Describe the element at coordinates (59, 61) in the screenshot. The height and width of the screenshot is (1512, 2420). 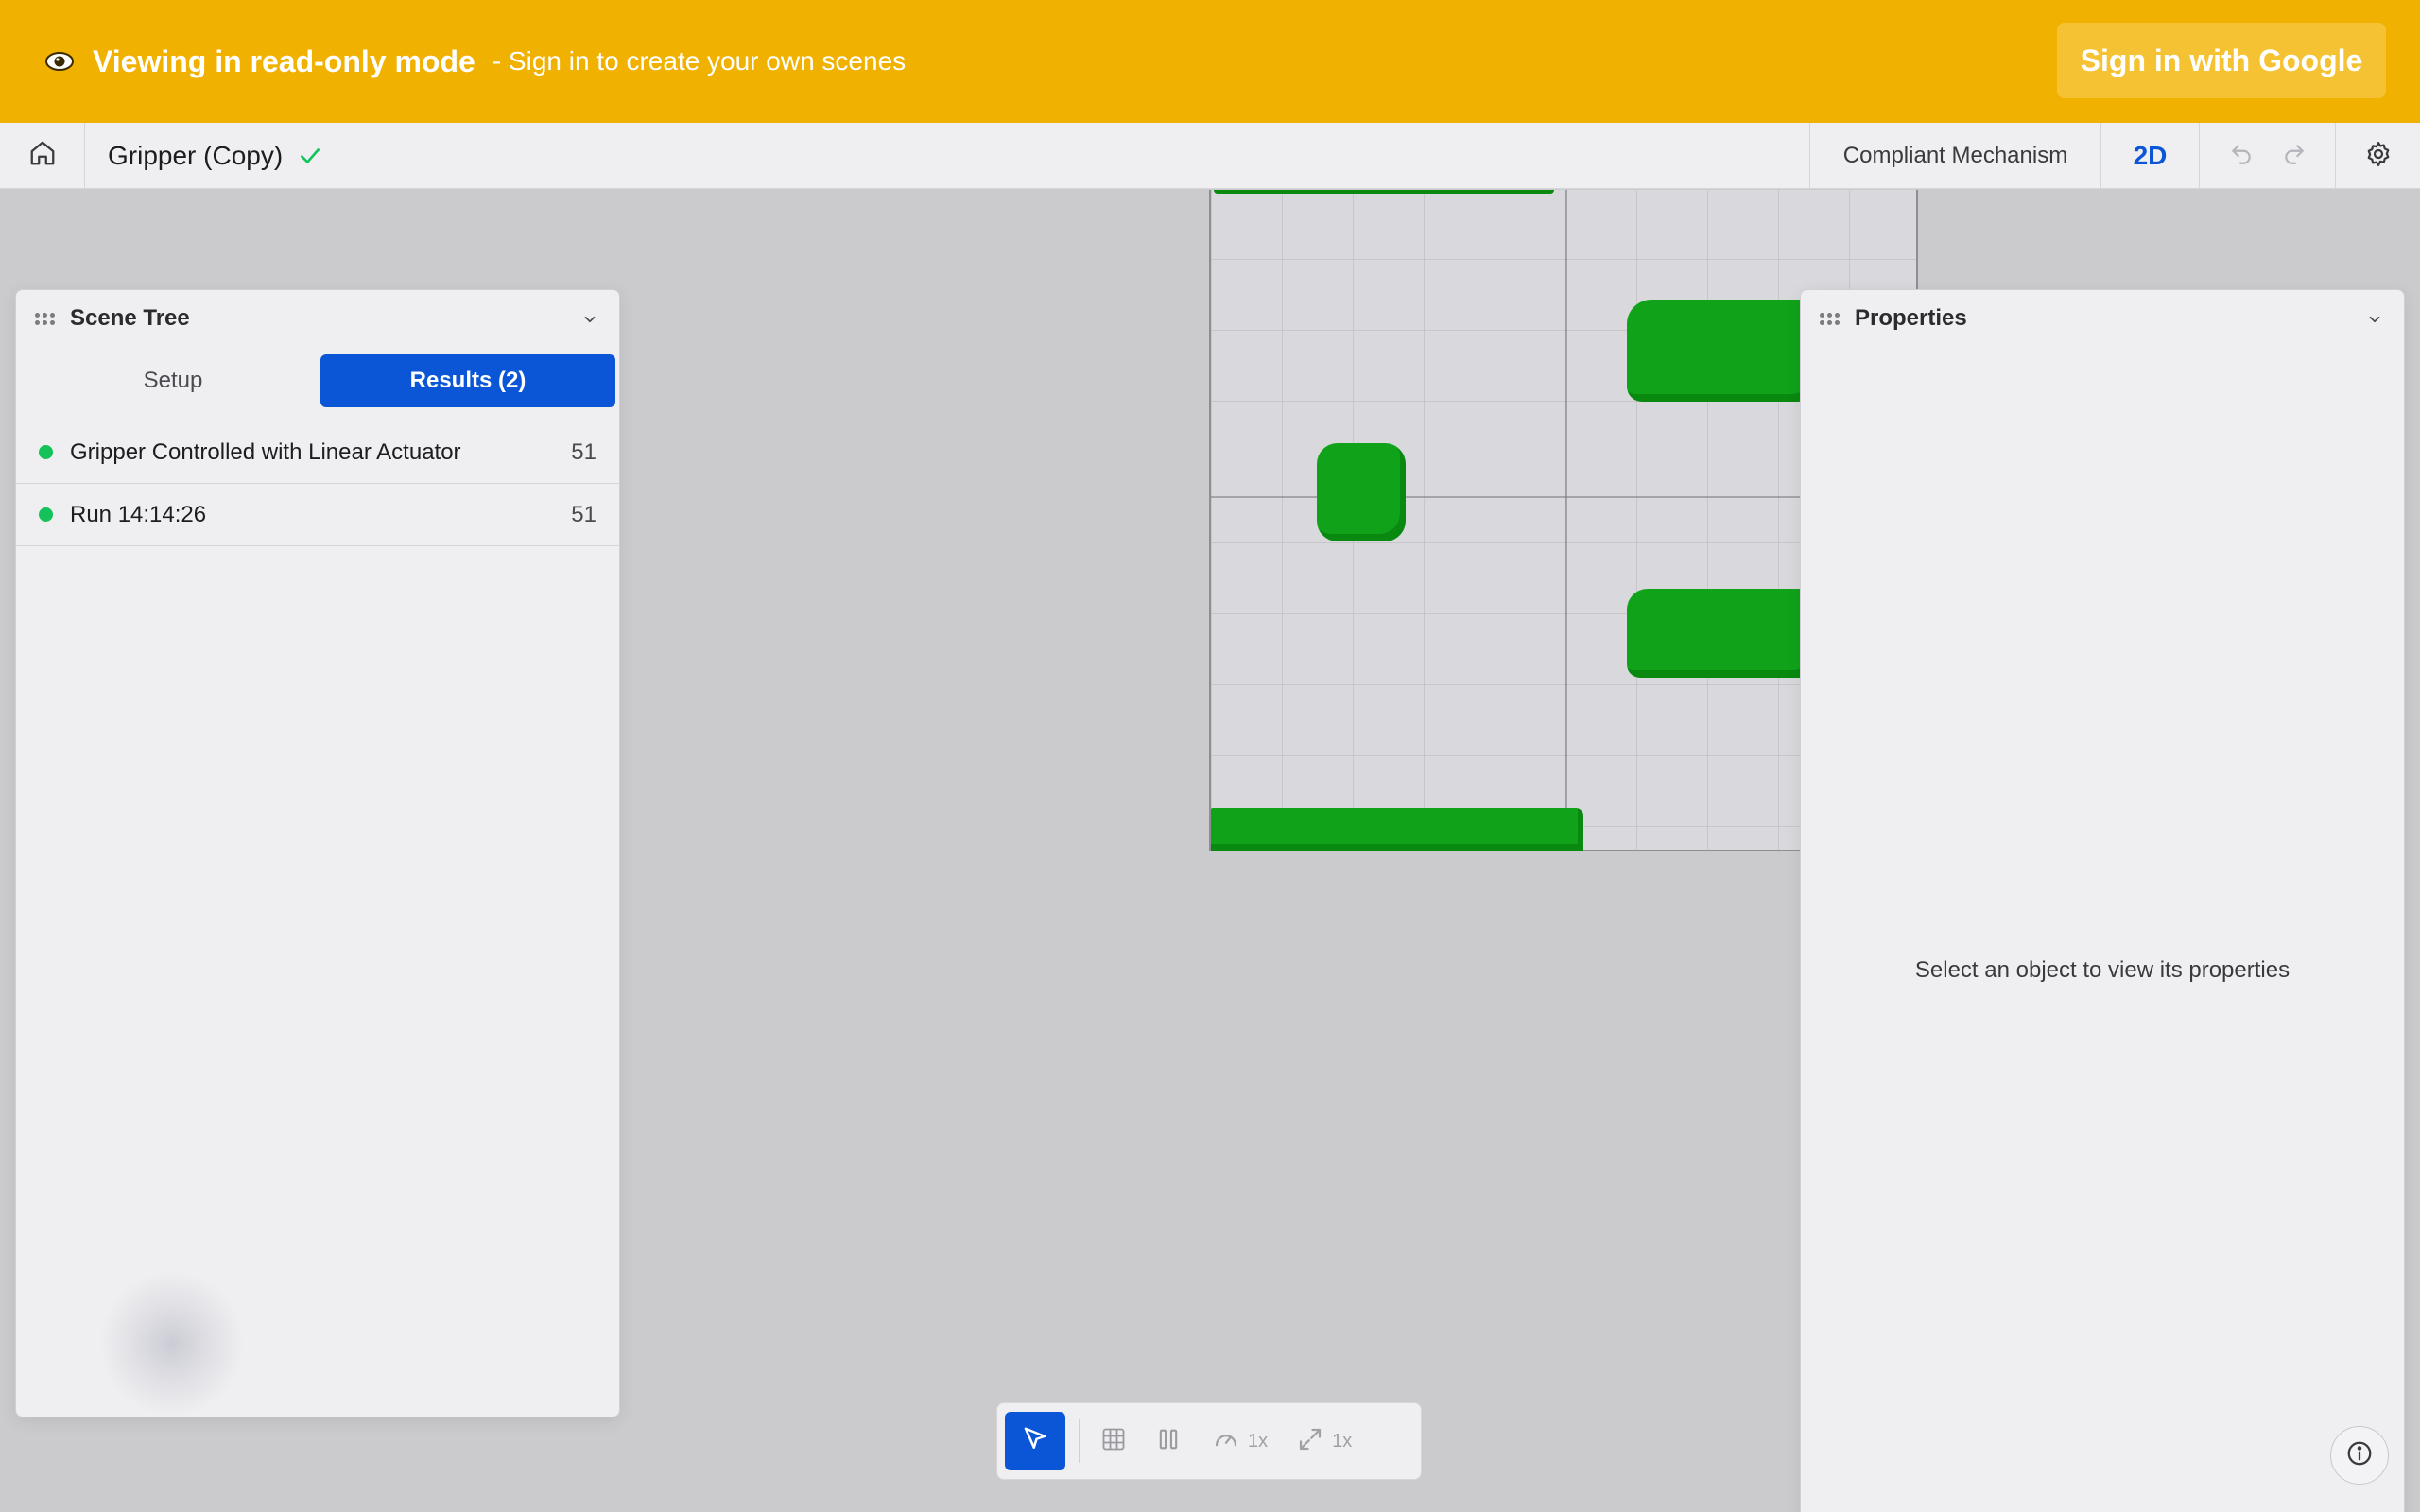
I see `eye-icon` at that location.